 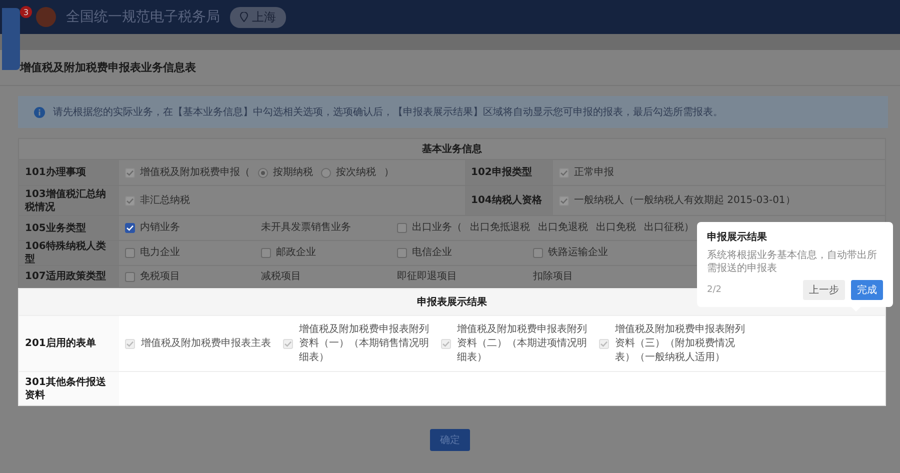 What do you see at coordinates (669, 228) in the screenshot?
I see `option-label: 出口征税）` at bounding box center [669, 228].